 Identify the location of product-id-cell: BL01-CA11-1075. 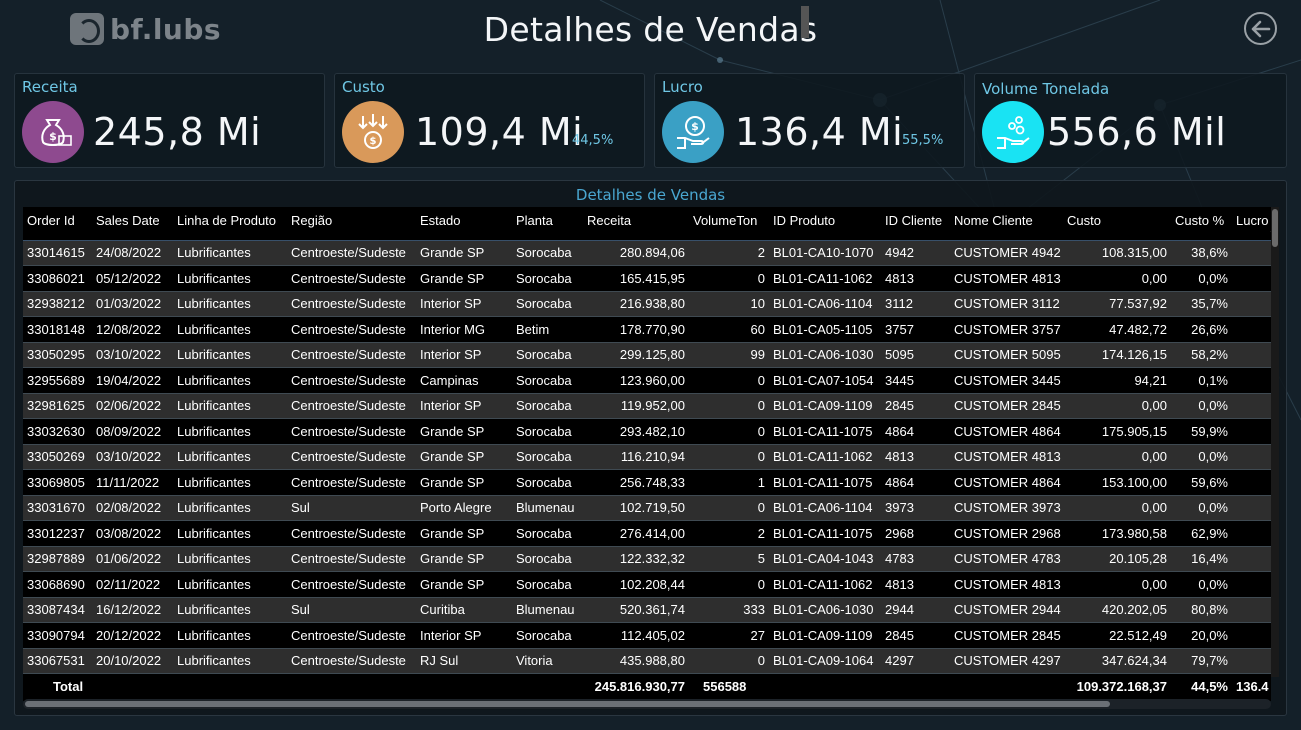
(825, 482).